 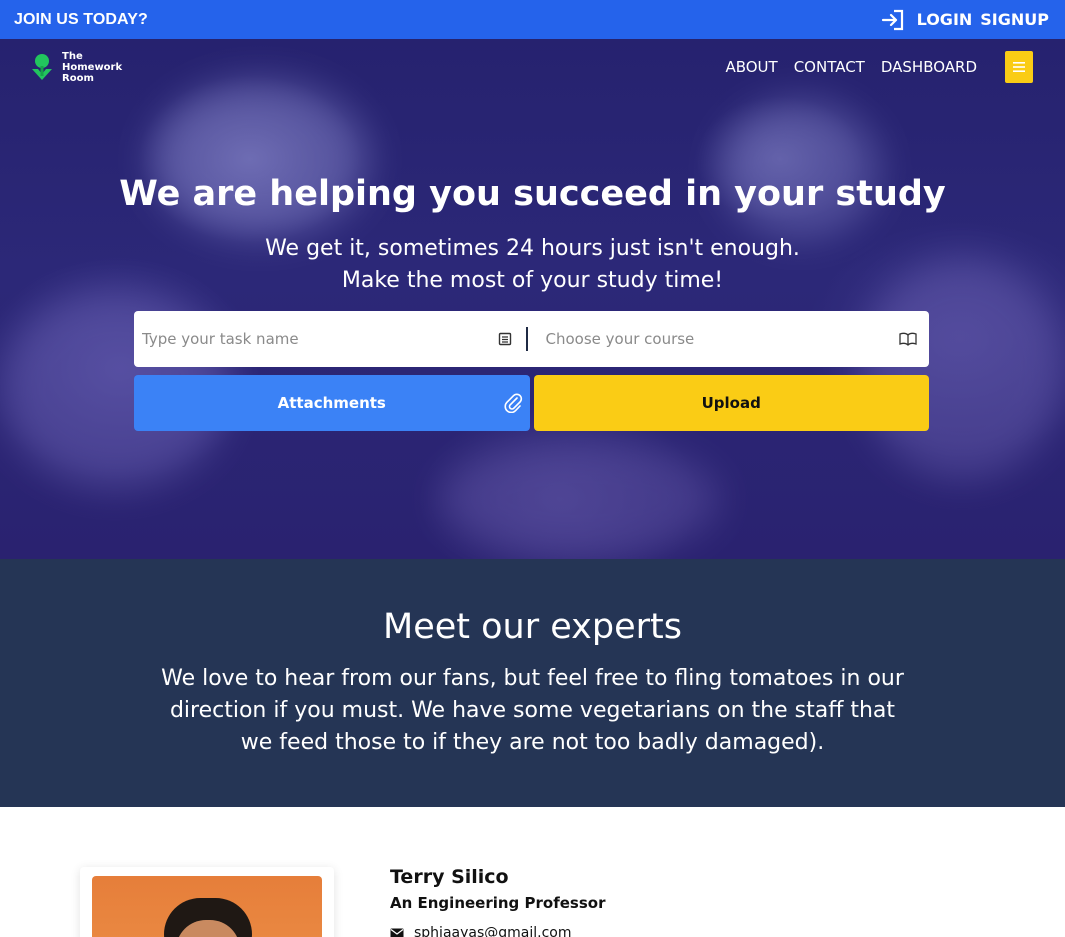 I want to click on upload-button: Upload, so click(x=731, y=403).